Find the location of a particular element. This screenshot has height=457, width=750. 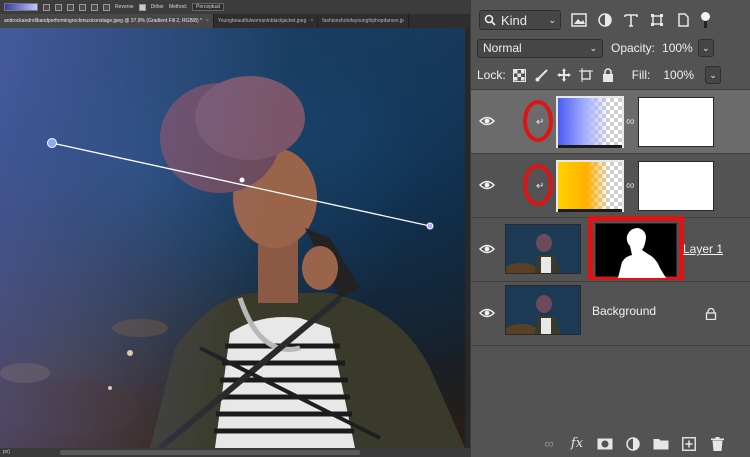

lock-all-icon is located at coordinates (608, 75).